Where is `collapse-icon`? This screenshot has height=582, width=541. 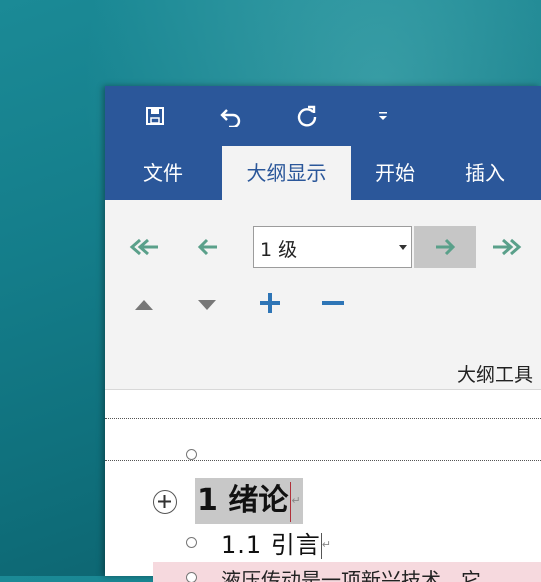
collapse-icon is located at coordinates (333, 303).